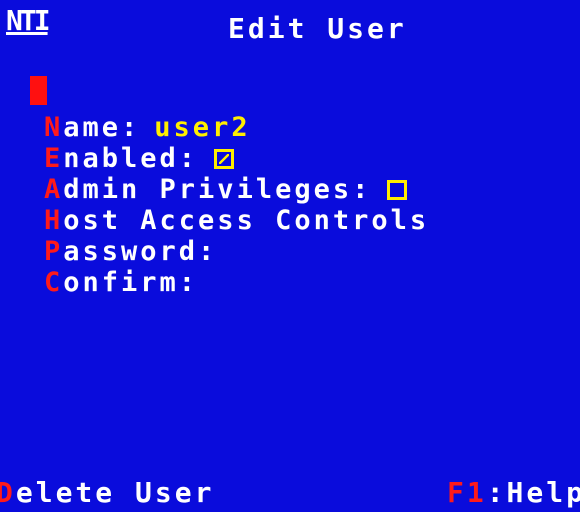 This screenshot has width=580, height=512. I want to click on hotkey-letter: C, so click(54, 282).